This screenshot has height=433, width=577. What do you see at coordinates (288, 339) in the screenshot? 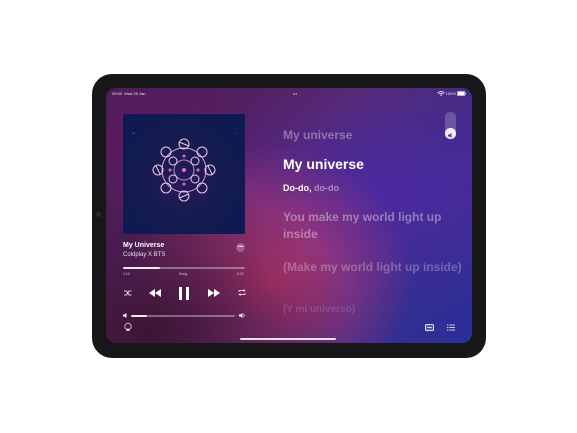
I see `home-indicator` at bounding box center [288, 339].